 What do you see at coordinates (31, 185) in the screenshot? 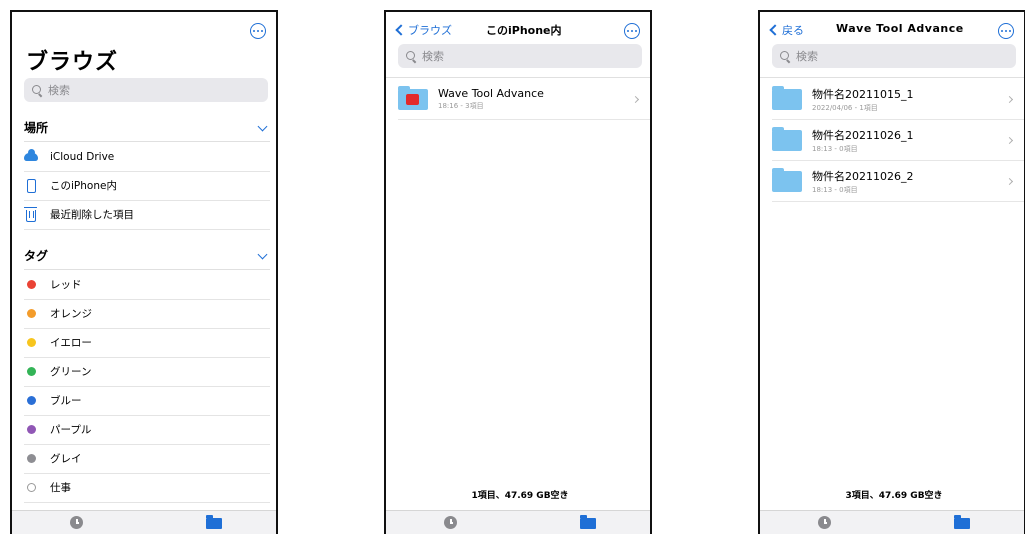
I see `iphone-icon` at bounding box center [31, 185].